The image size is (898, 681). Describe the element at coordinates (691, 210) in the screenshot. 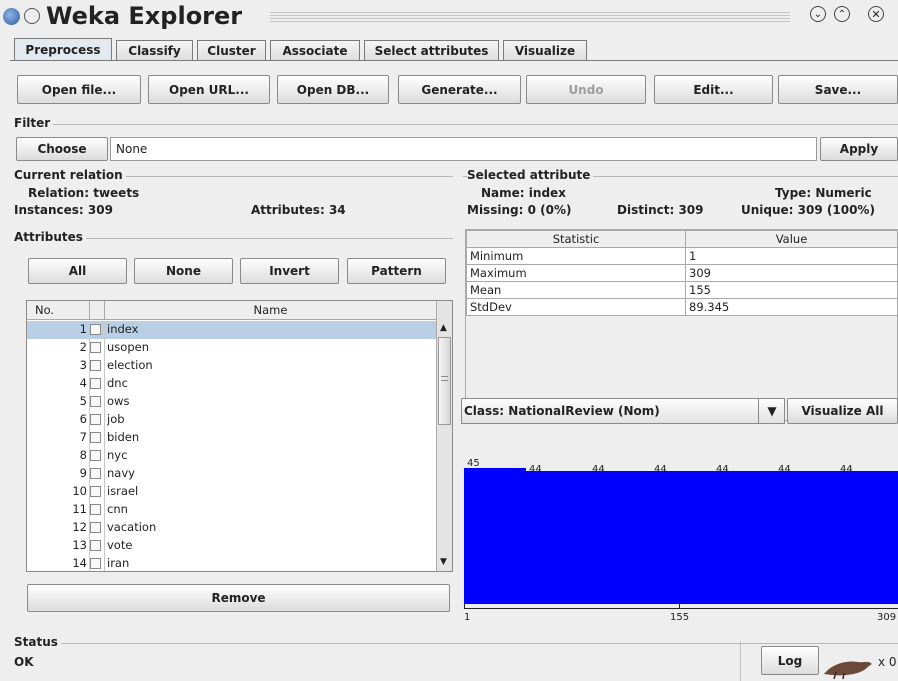

I see `selected-distinct-value: 309` at that location.